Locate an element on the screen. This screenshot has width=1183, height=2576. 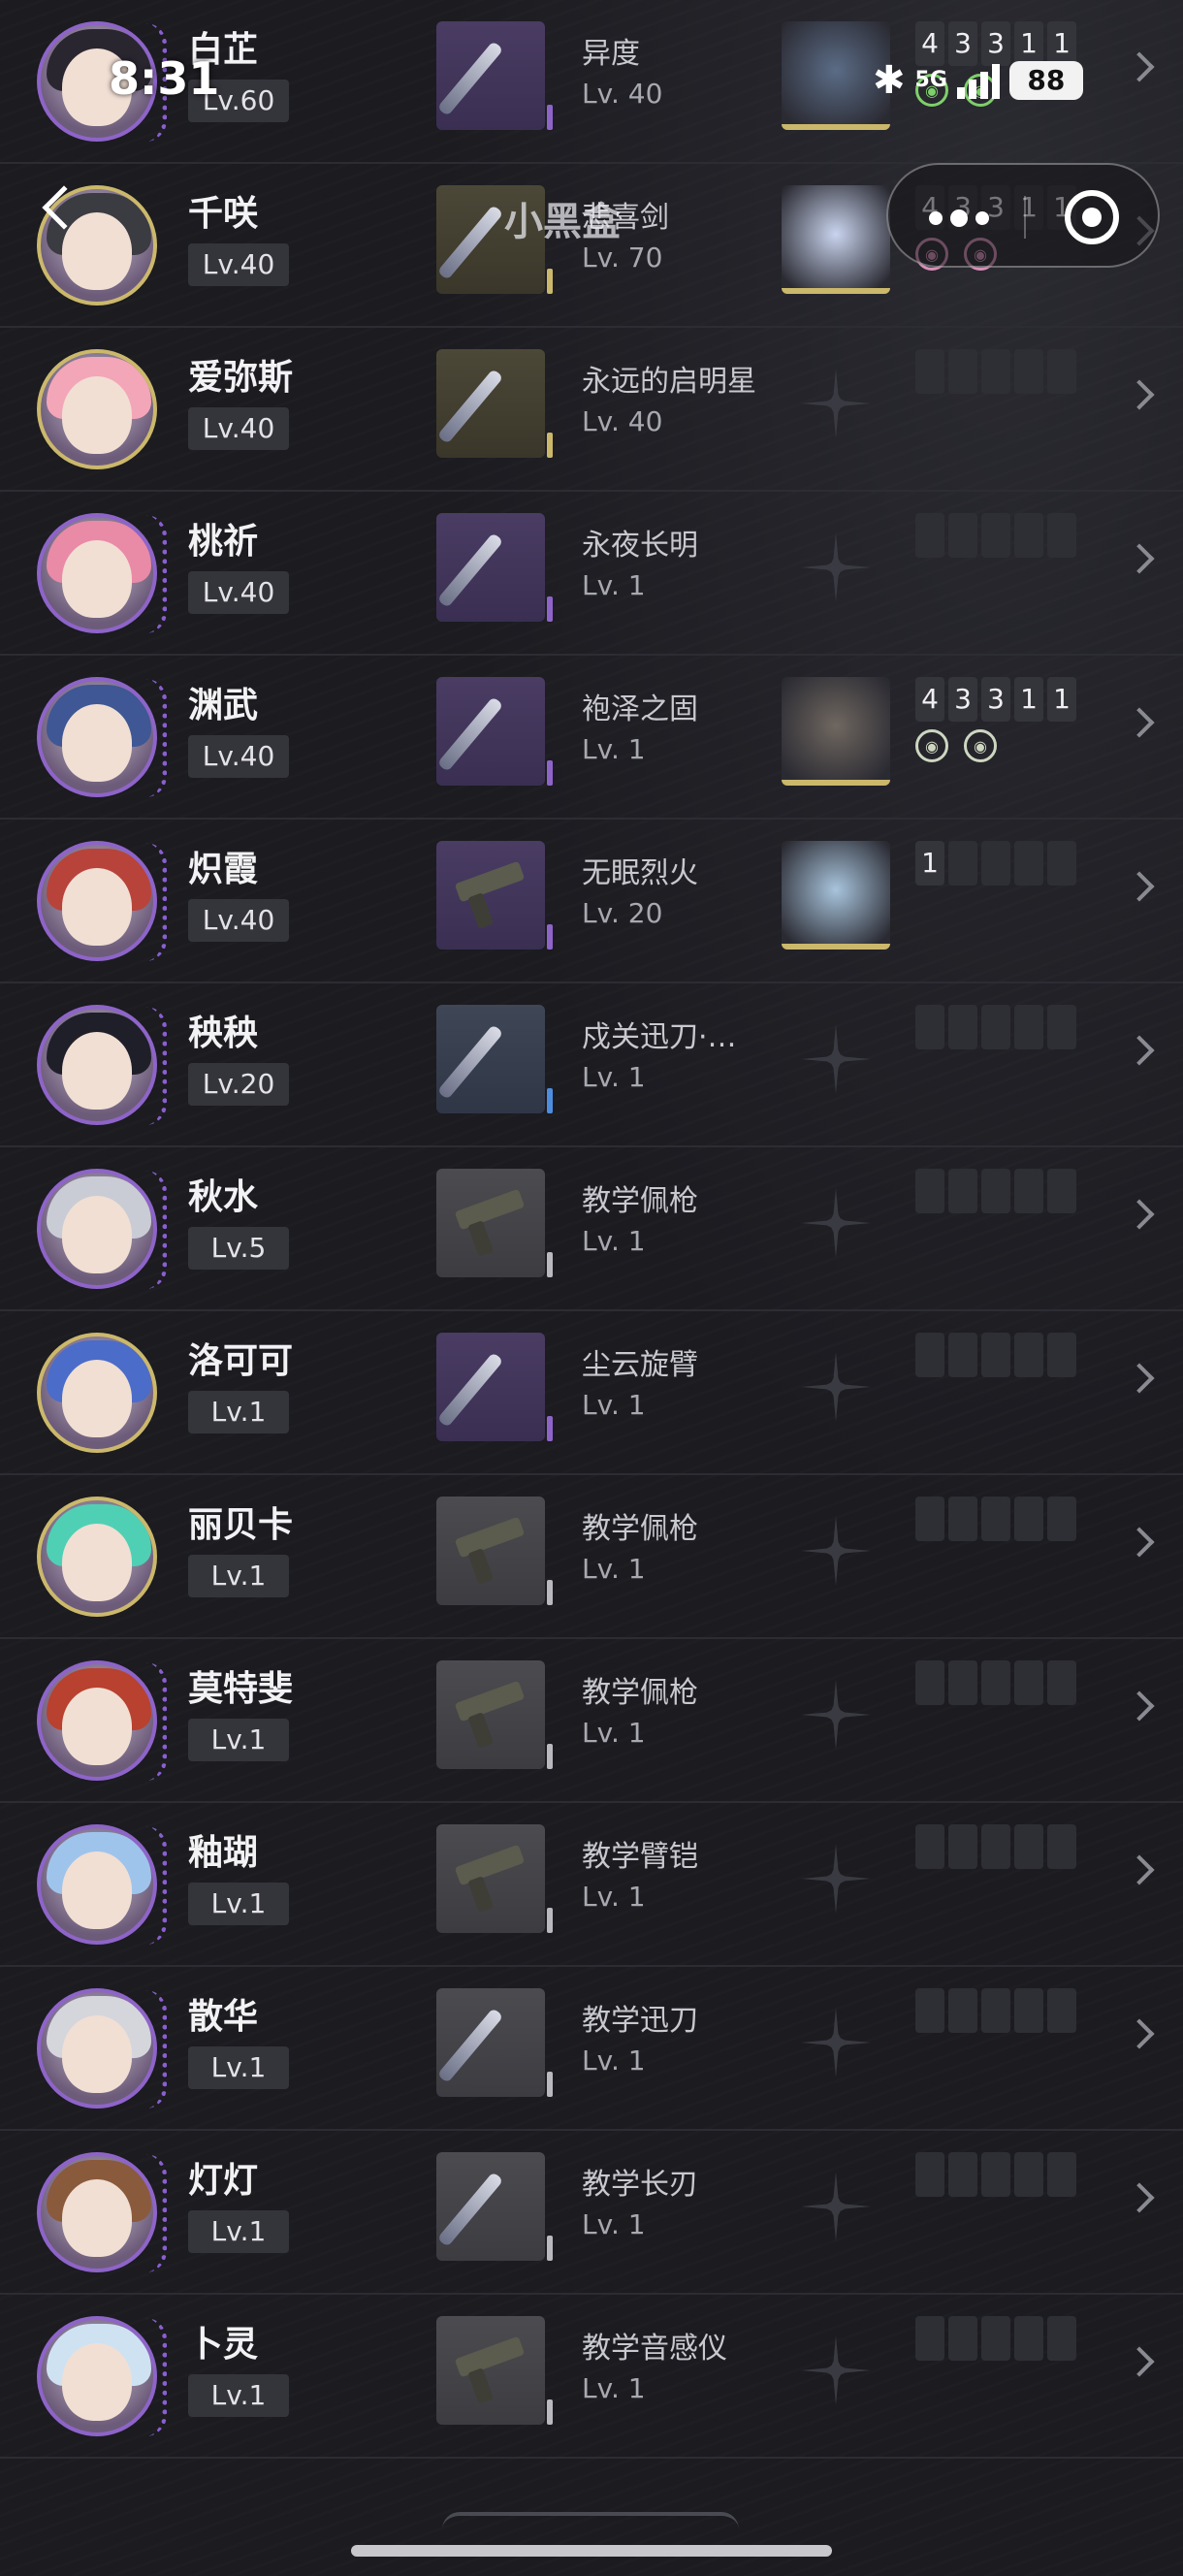
character-row: 秋水 Lv.5 教学佩枪 Lv. 1 is located at coordinates (591, 1229).